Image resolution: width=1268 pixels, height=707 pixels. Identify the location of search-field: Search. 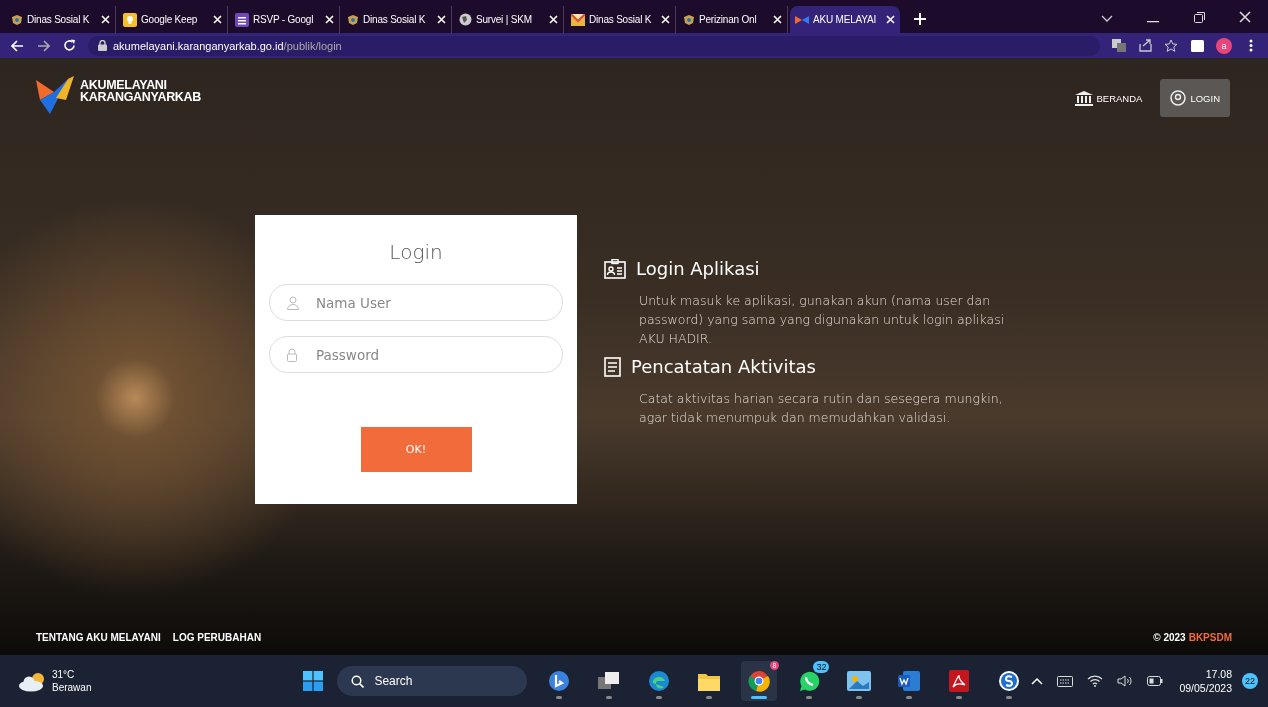
(432, 681).